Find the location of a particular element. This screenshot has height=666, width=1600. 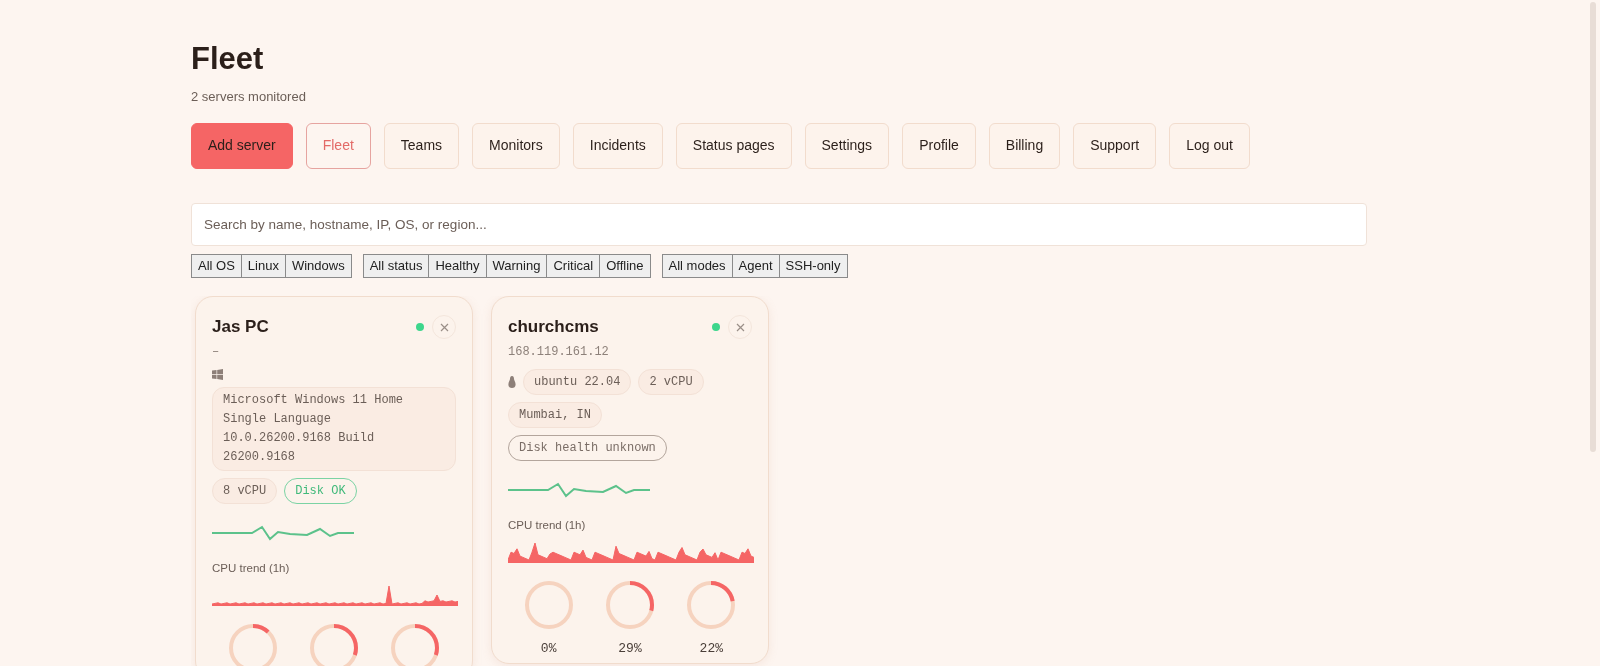

penguin-icon is located at coordinates (512, 382).